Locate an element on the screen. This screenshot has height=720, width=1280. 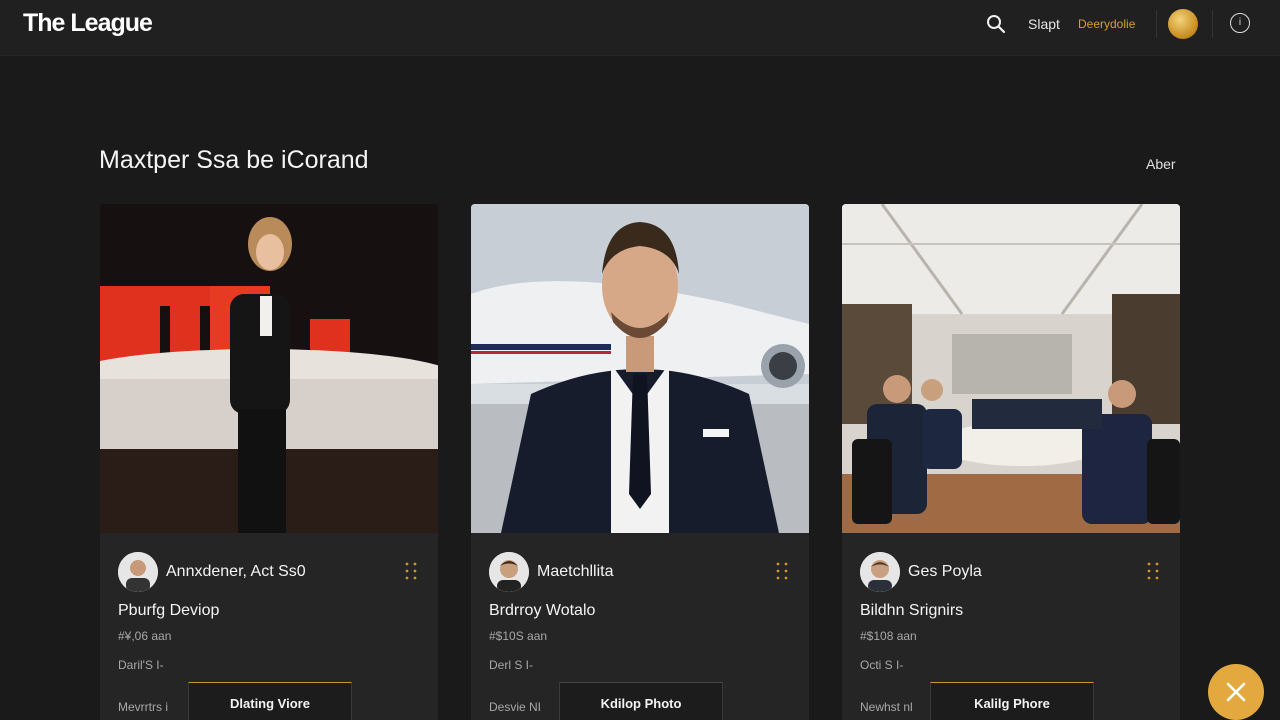
card-action-button: Dlating Viore is located at coordinates (270, 701).